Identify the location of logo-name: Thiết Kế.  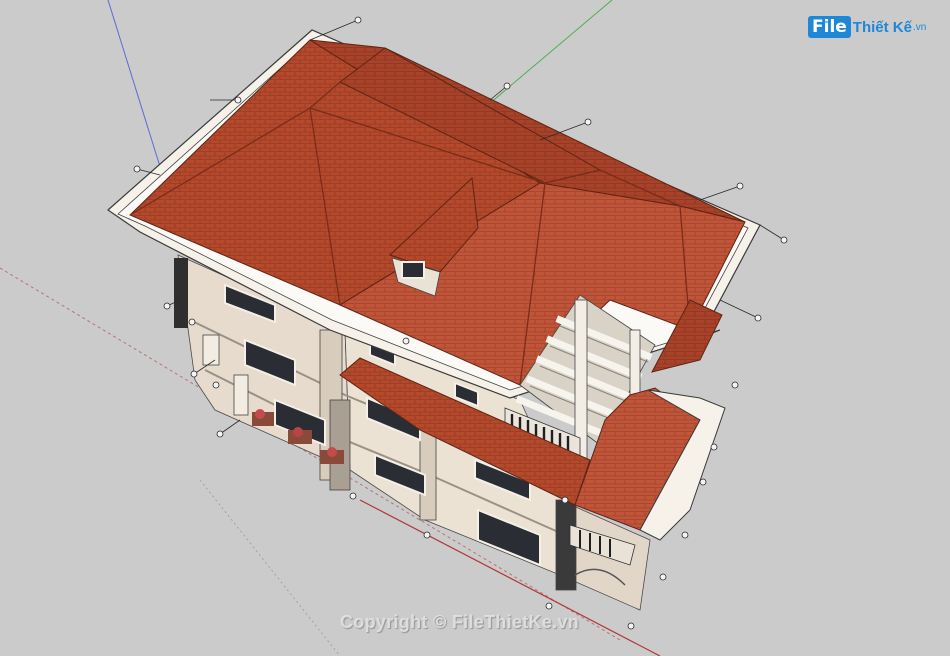
(882, 27).